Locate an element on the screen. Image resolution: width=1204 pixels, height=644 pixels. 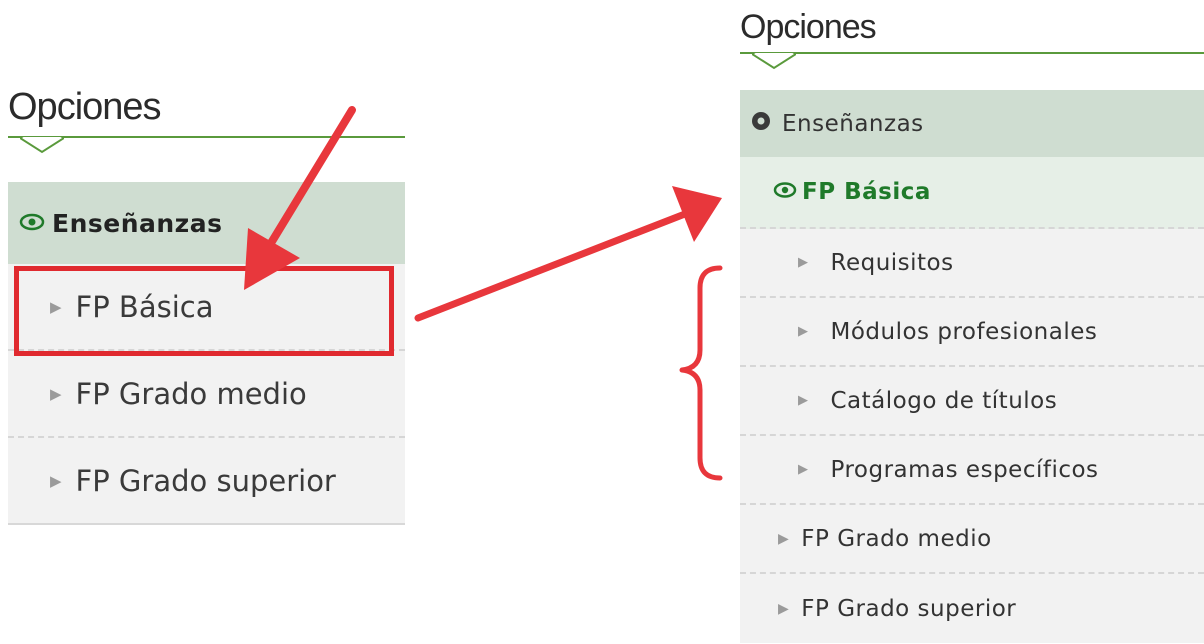
left-options-heading: Opciones is located at coordinates (85, 107).